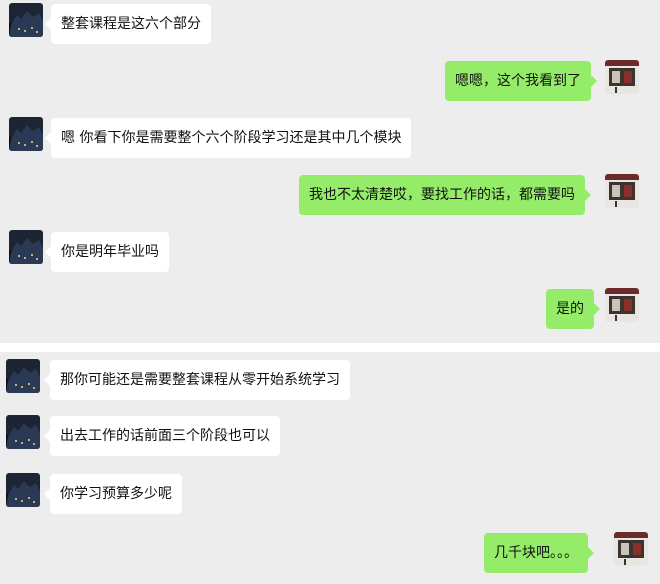 The width and height of the screenshot is (660, 584). I want to click on incoming-bubble: 整套课程是这六个部分, so click(128, 24).